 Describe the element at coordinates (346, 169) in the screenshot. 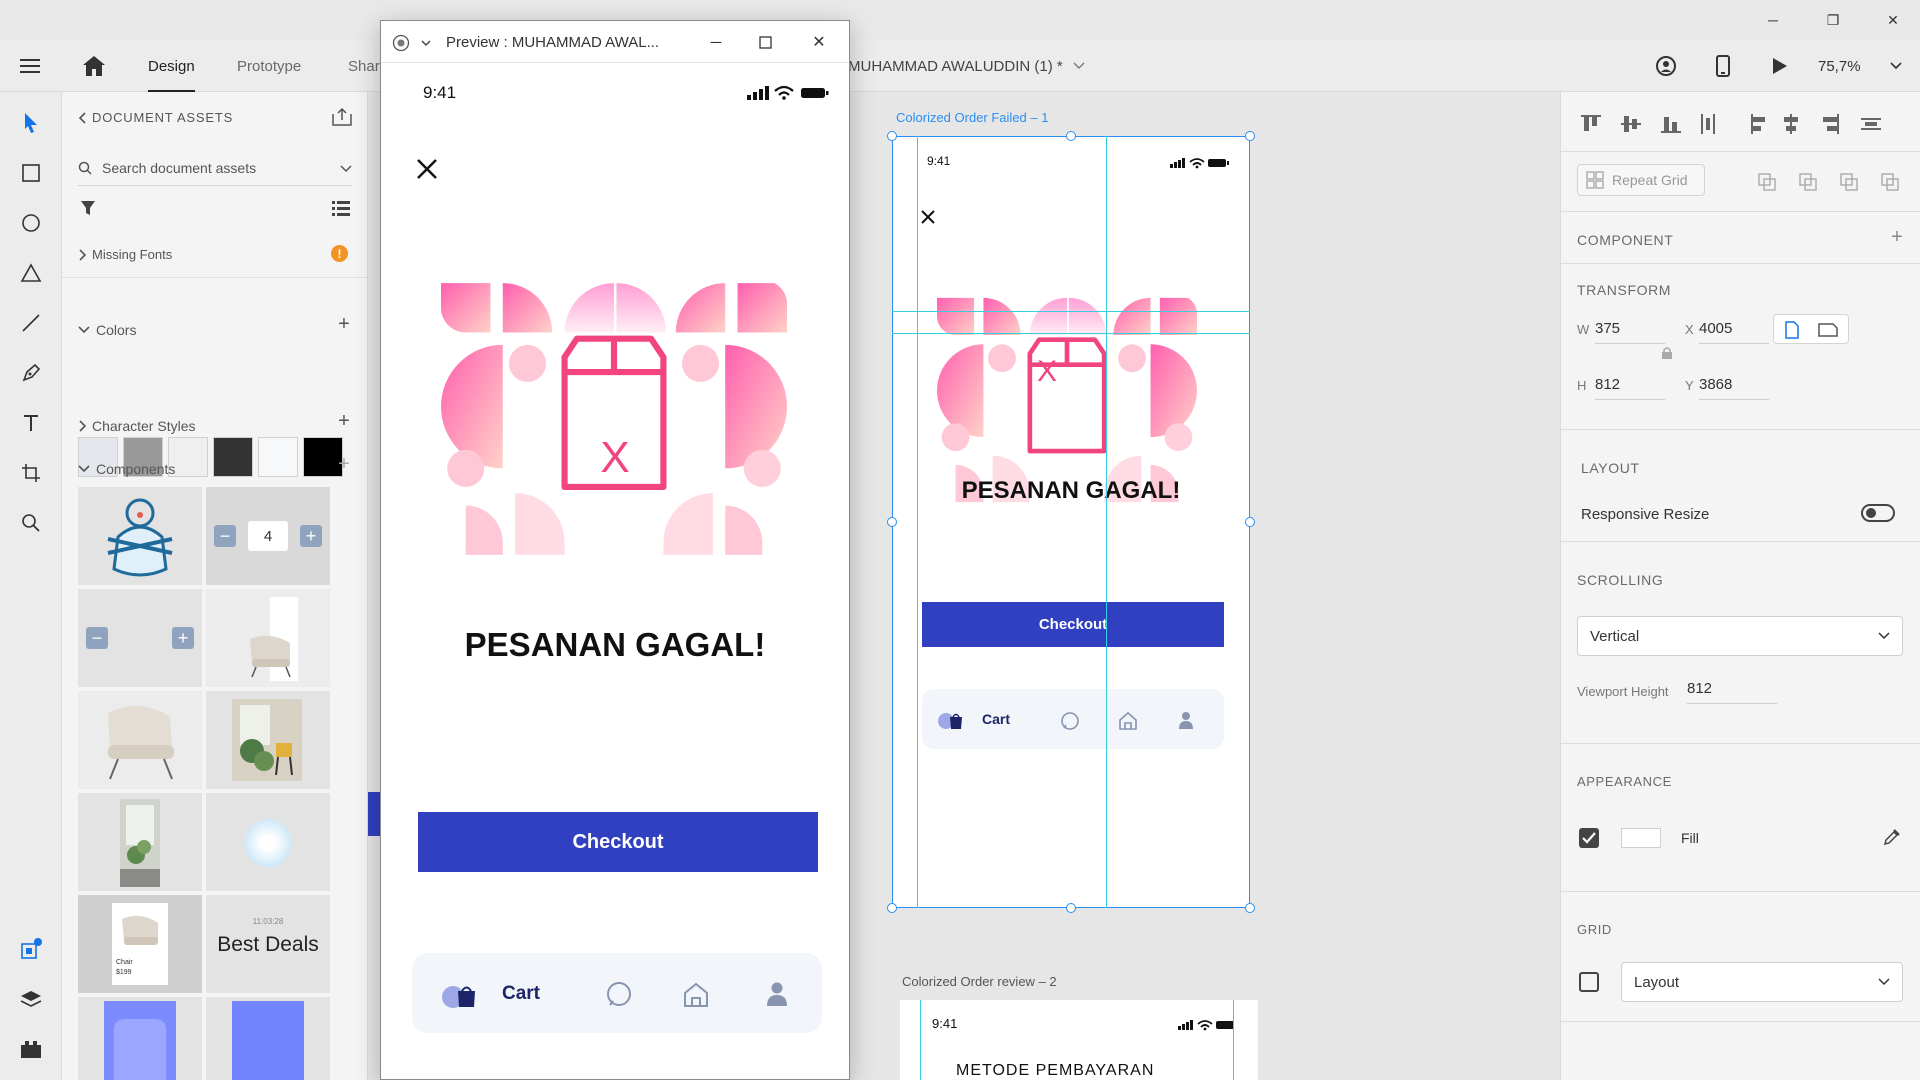

I see `search-filter-chevron-icon` at that location.